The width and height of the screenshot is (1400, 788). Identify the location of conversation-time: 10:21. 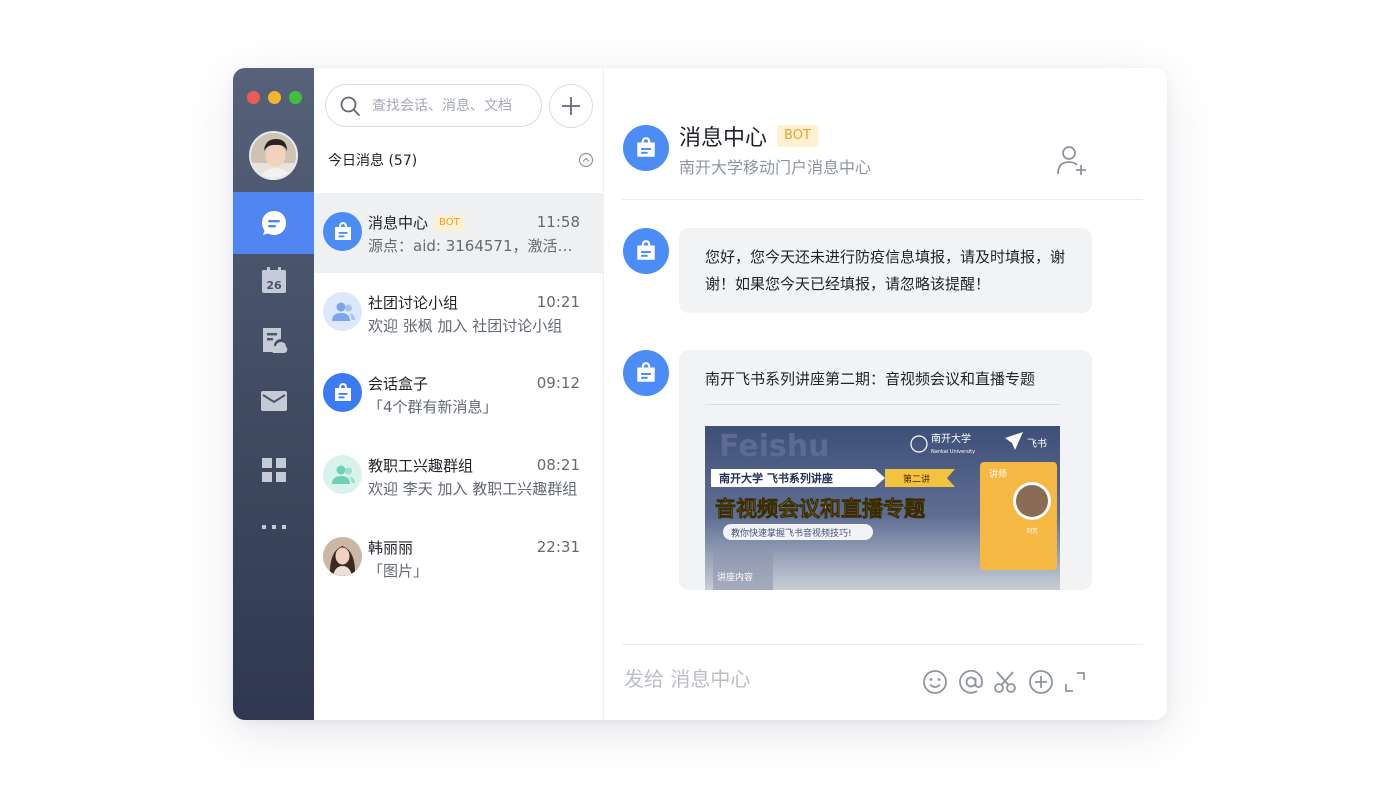
(558, 302).